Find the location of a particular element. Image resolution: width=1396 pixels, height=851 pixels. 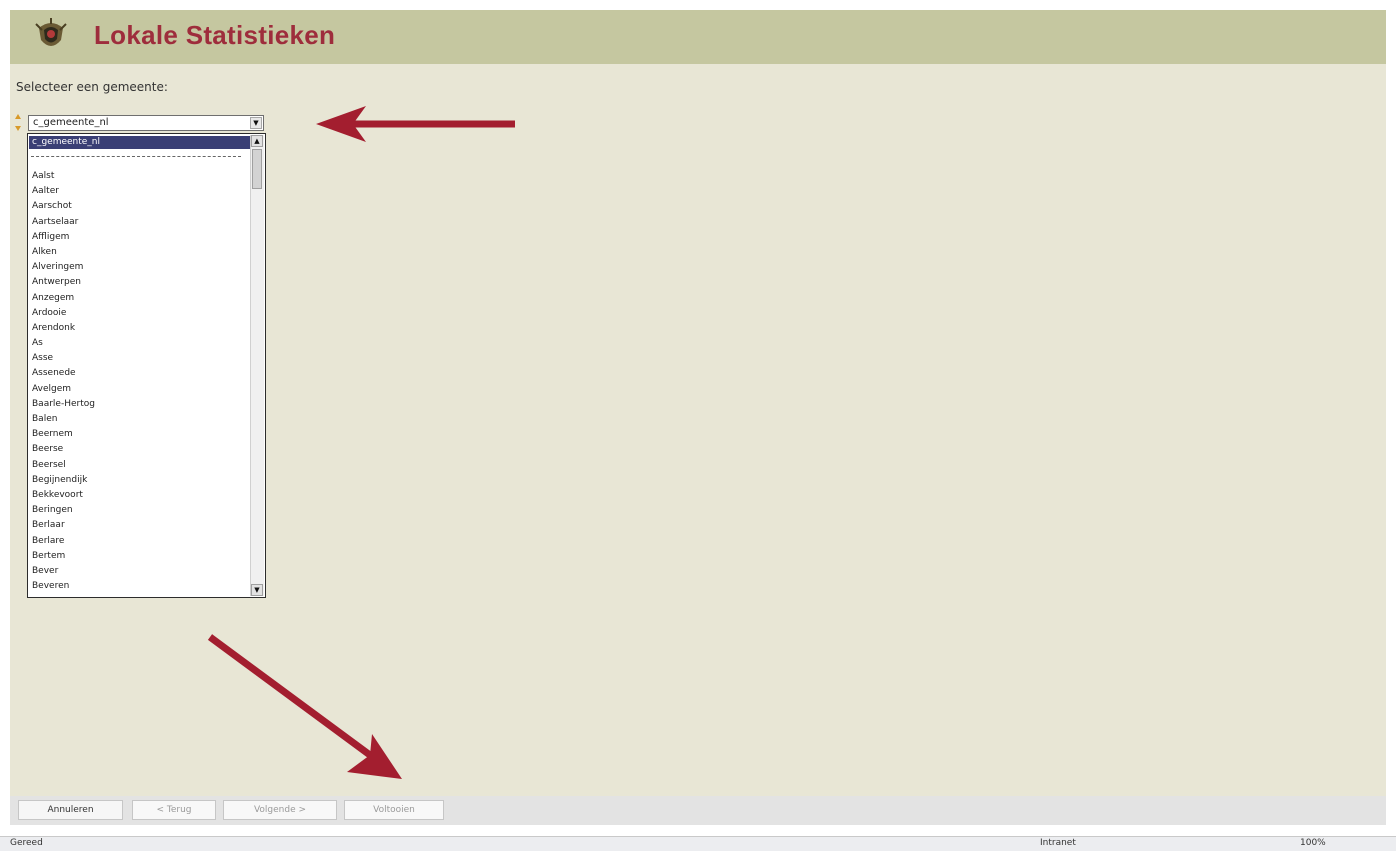

gemeente-select-value: c_gemeente_nl is located at coordinates (71, 122).